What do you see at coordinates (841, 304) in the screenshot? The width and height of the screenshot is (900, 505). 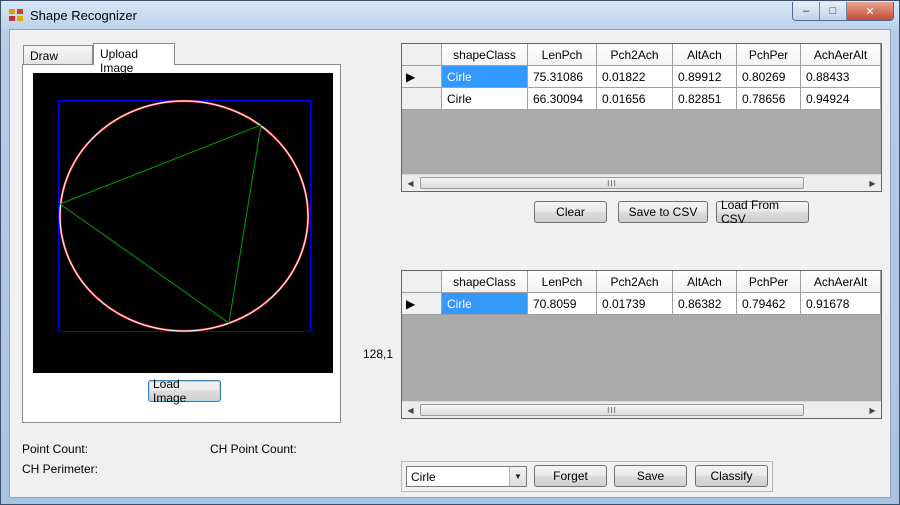 I see `table-cell: 0.91678` at bounding box center [841, 304].